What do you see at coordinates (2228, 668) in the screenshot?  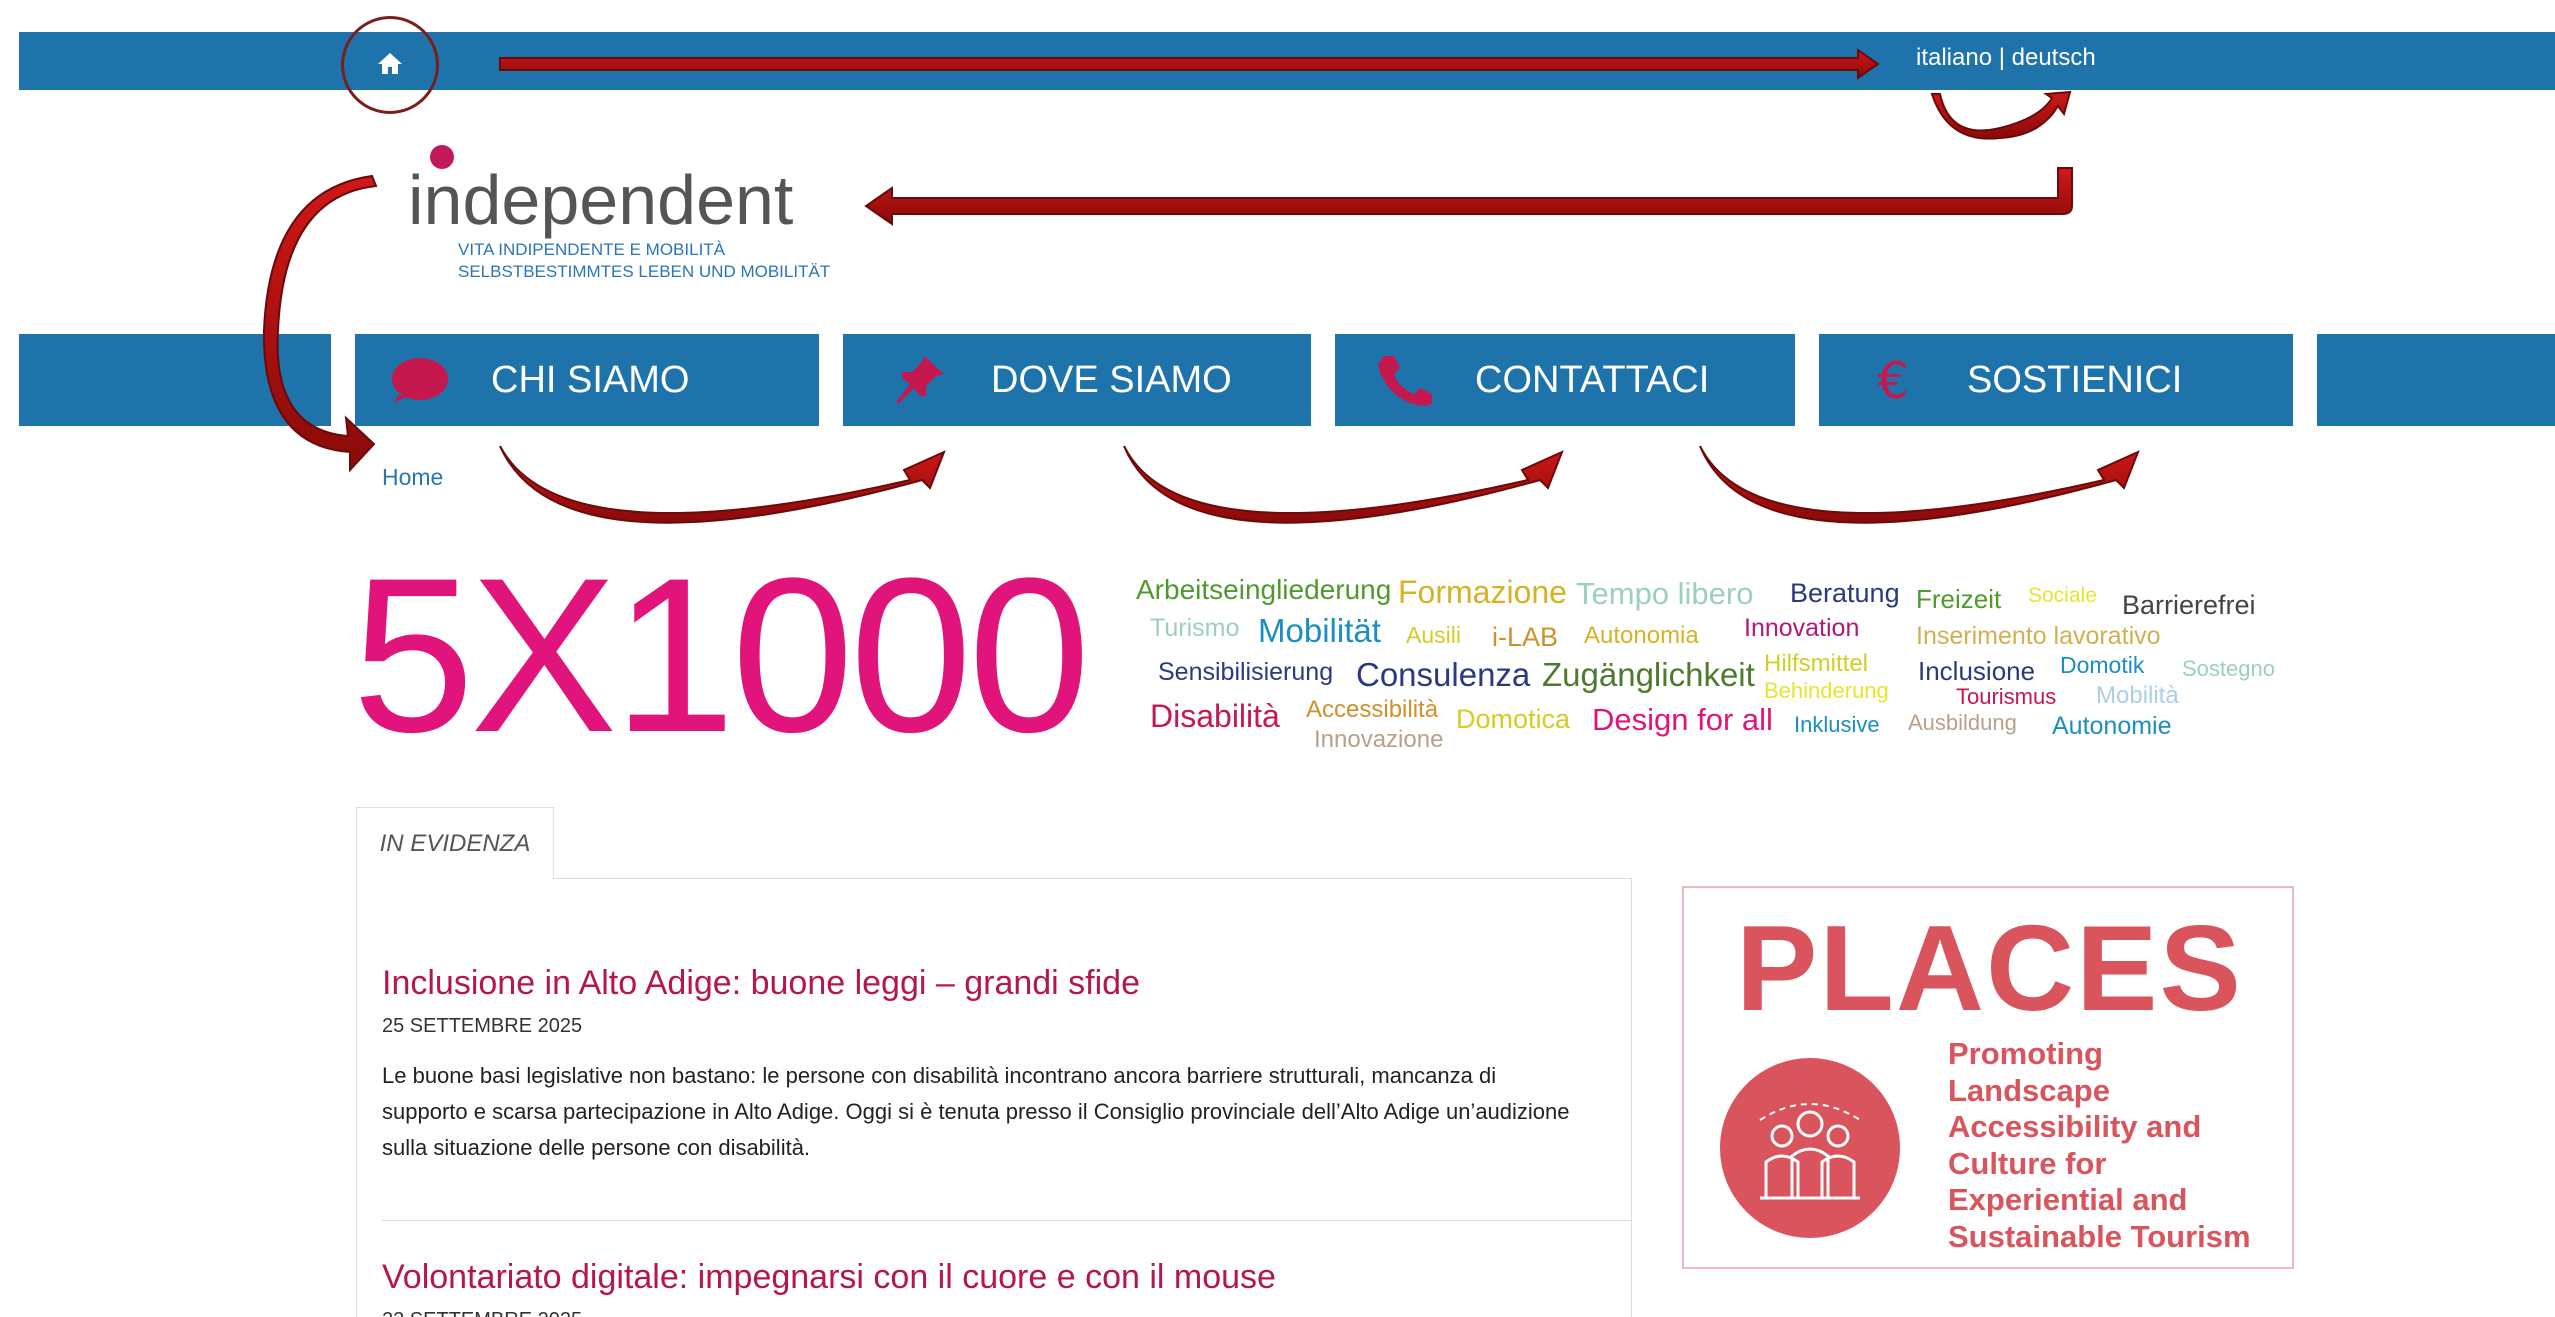 I see `cloud-word: Sostegno` at bounding box center [2228, 668].